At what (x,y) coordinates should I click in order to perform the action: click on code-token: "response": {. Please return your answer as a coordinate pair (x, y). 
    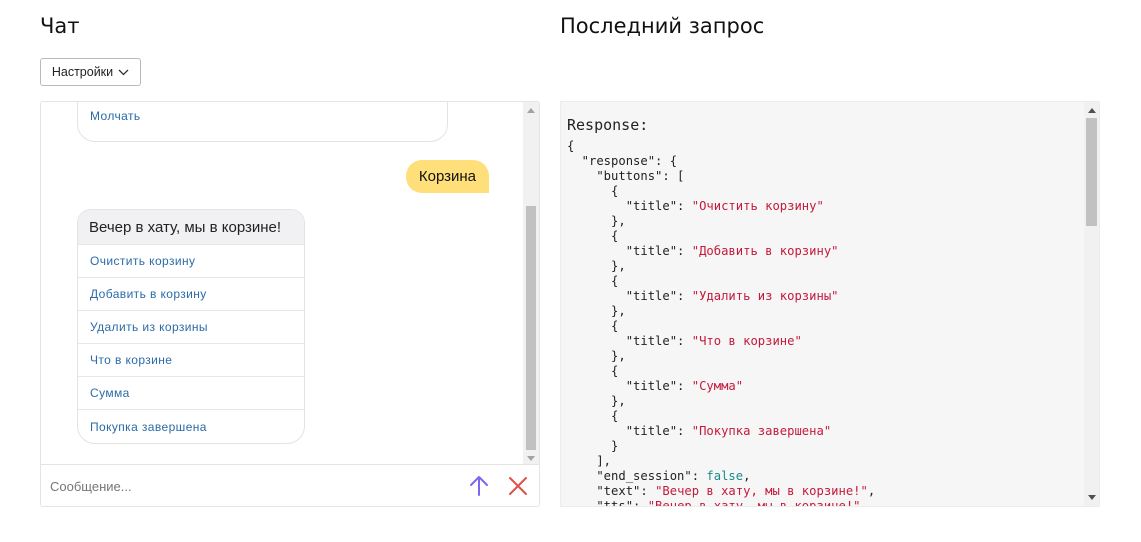
    Looking at the image, I should click on (622, 161).